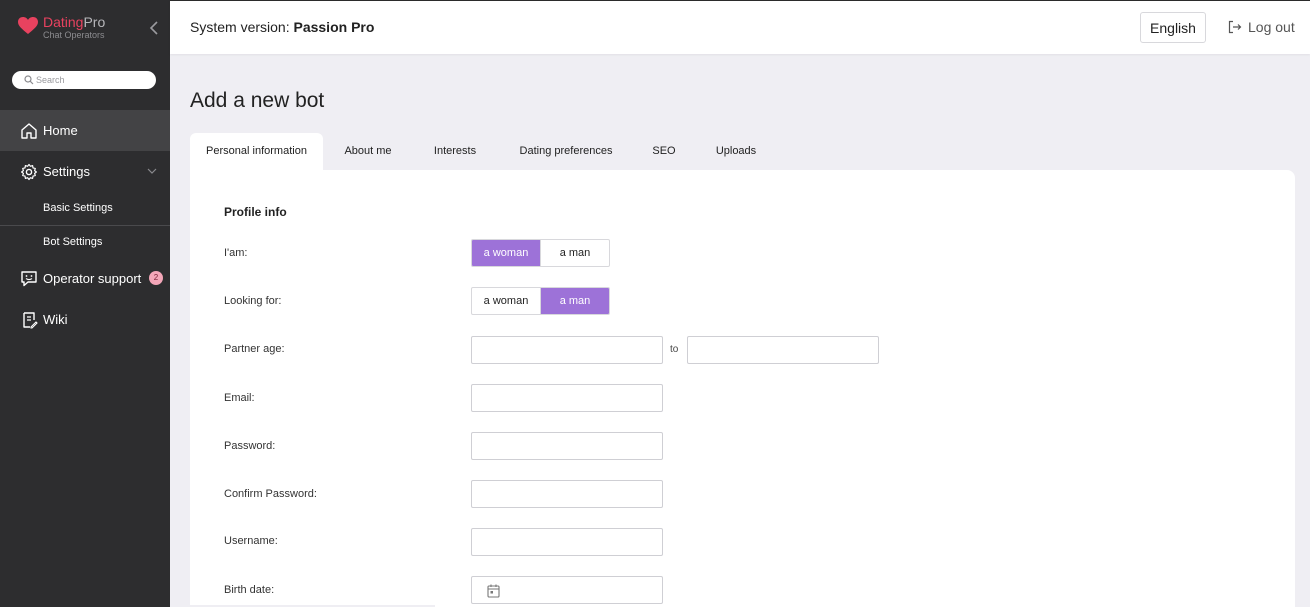 This screenshot has width=1310, height=607. I want to click on partner-age-label: Partner age:, so click(254, 349).